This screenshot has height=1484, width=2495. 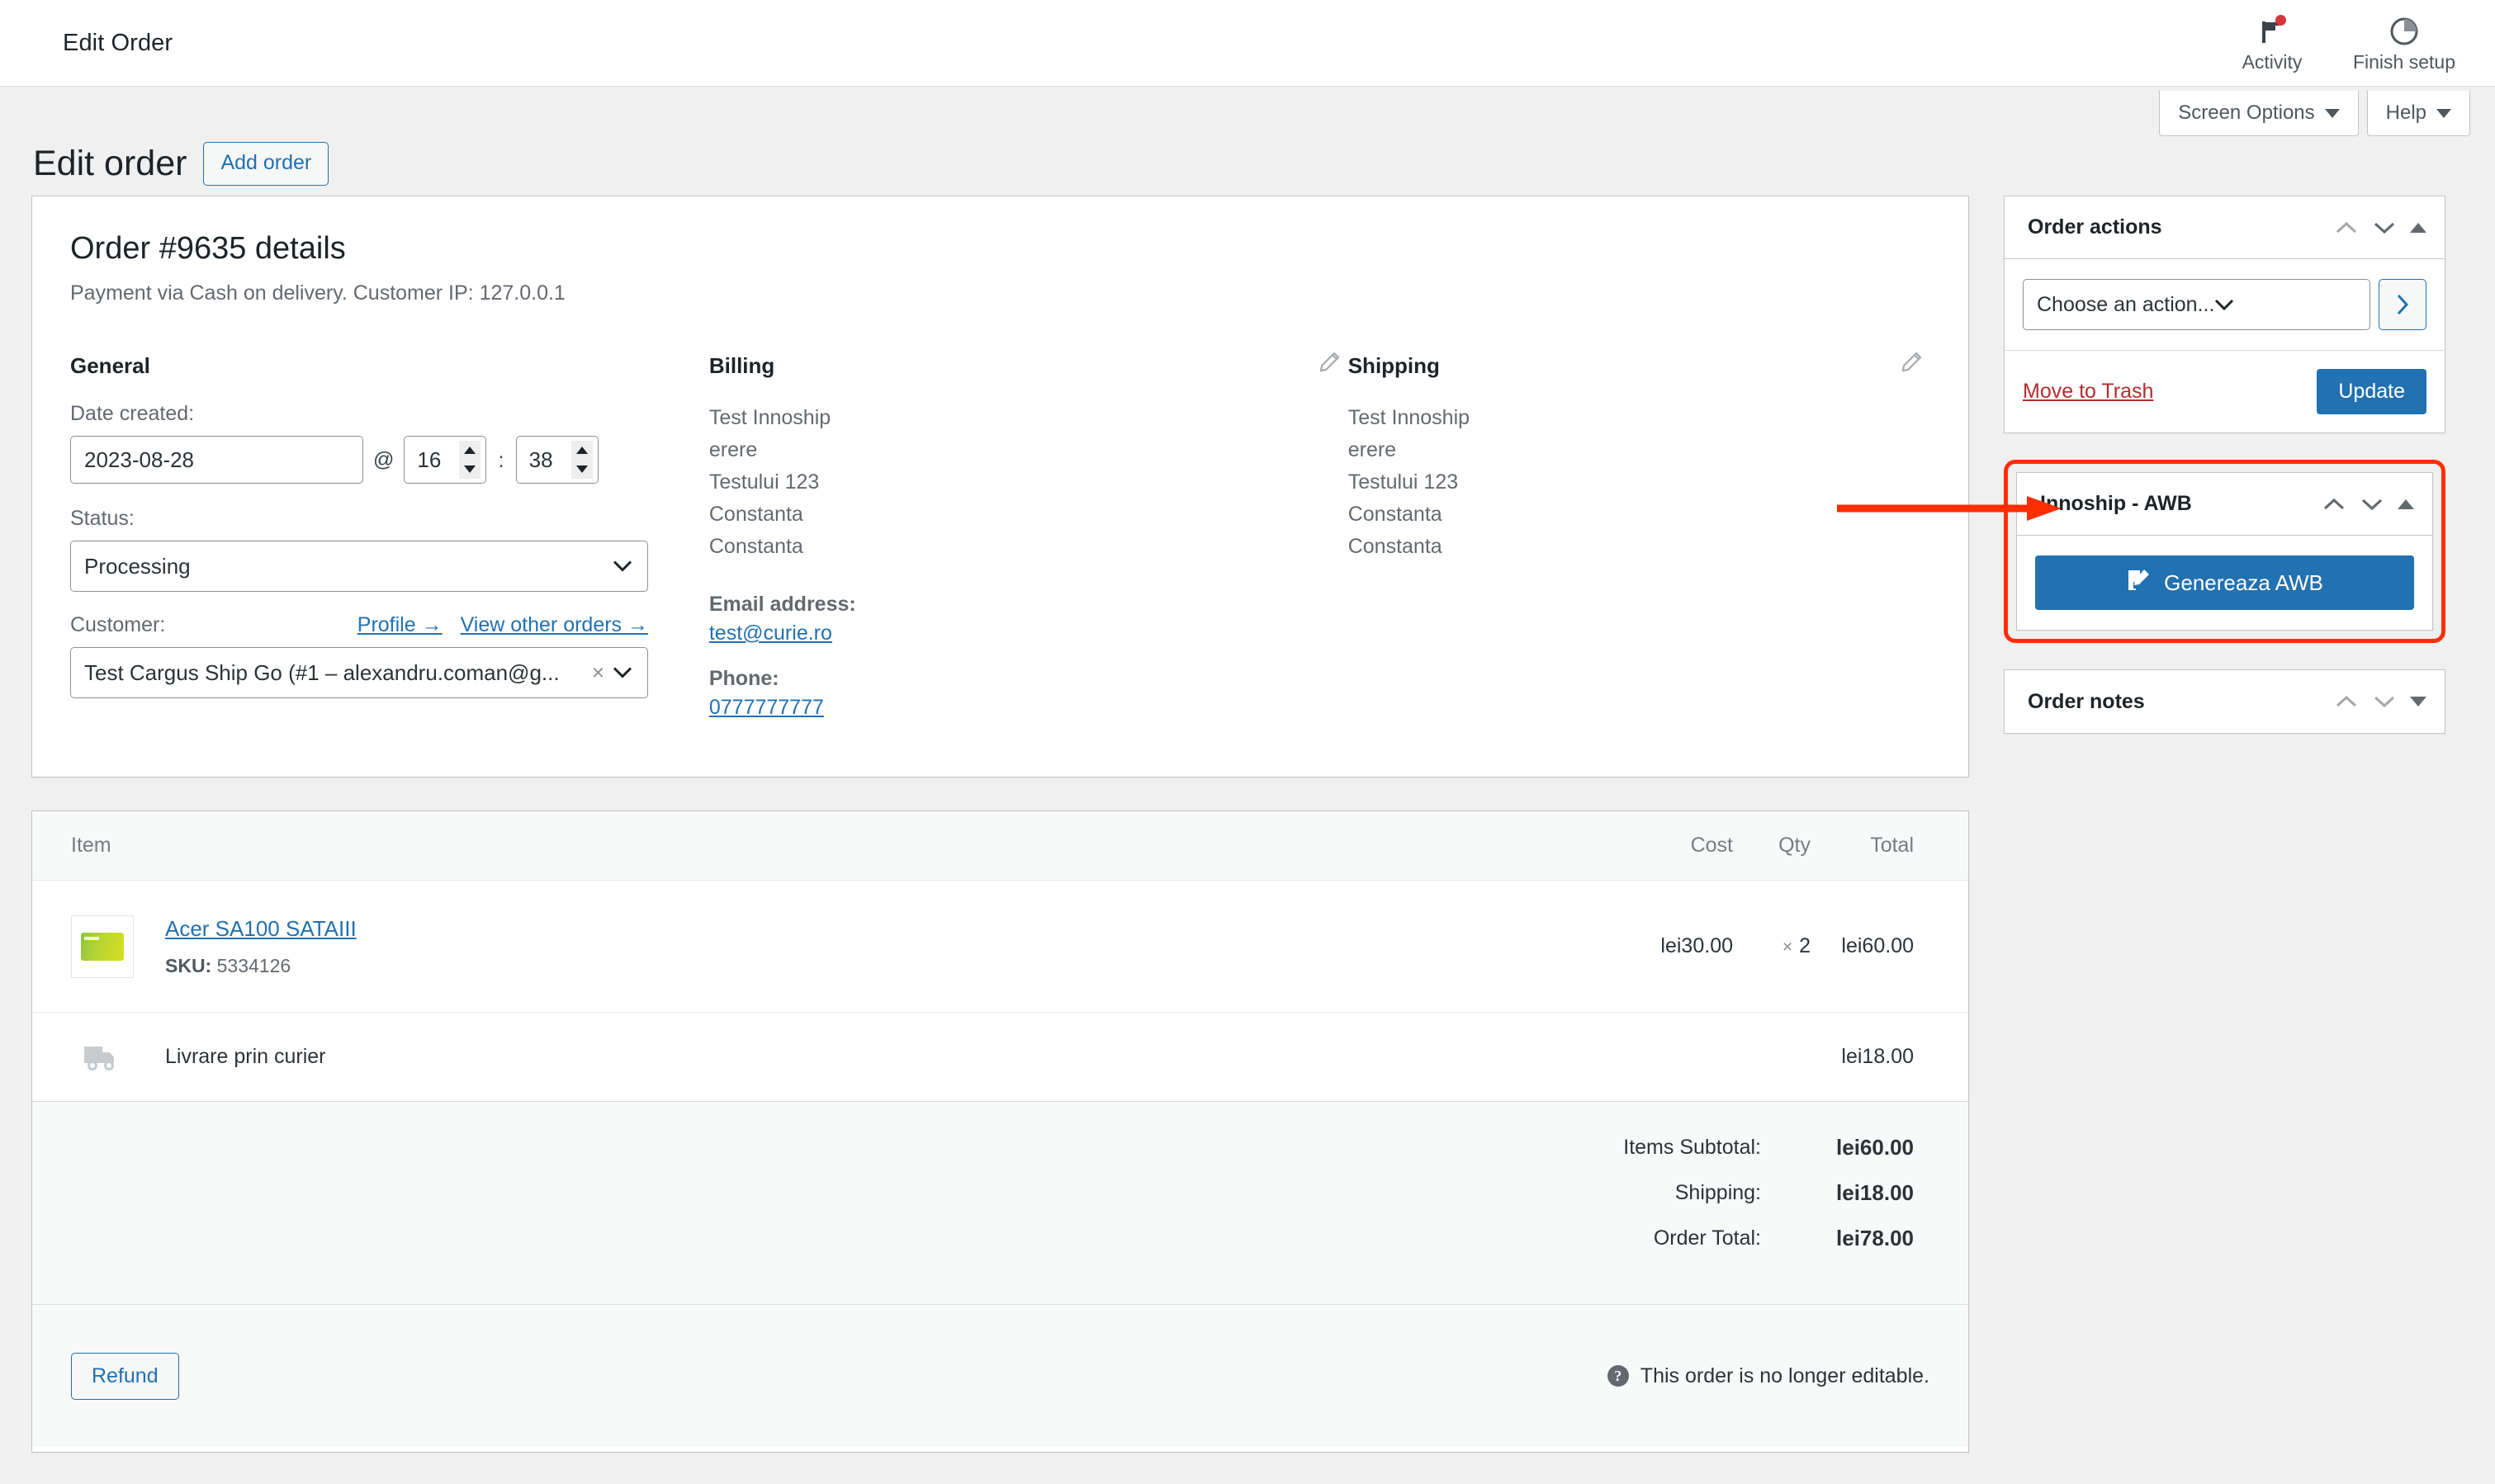 I want to click on email-address-label: Email address:, so click(x=782, y=604).